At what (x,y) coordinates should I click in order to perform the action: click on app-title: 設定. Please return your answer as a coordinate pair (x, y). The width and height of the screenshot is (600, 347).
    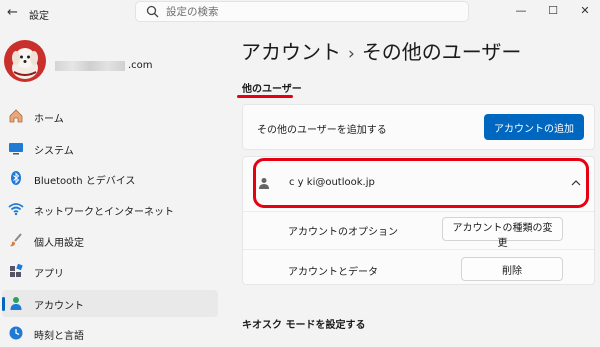
    Looking at the image, I should click on (39, 16).